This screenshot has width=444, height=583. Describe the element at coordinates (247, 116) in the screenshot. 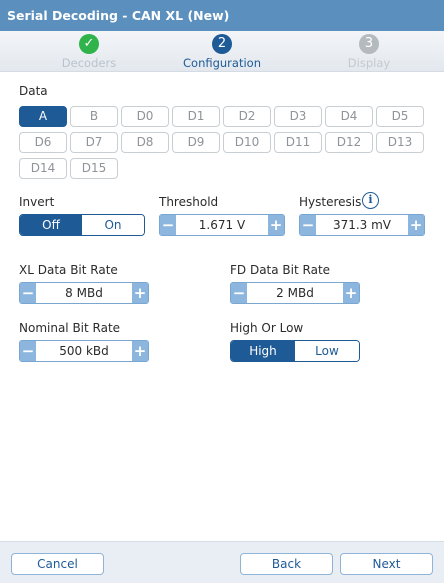

I see `channel-button-d2: D2` at that location.